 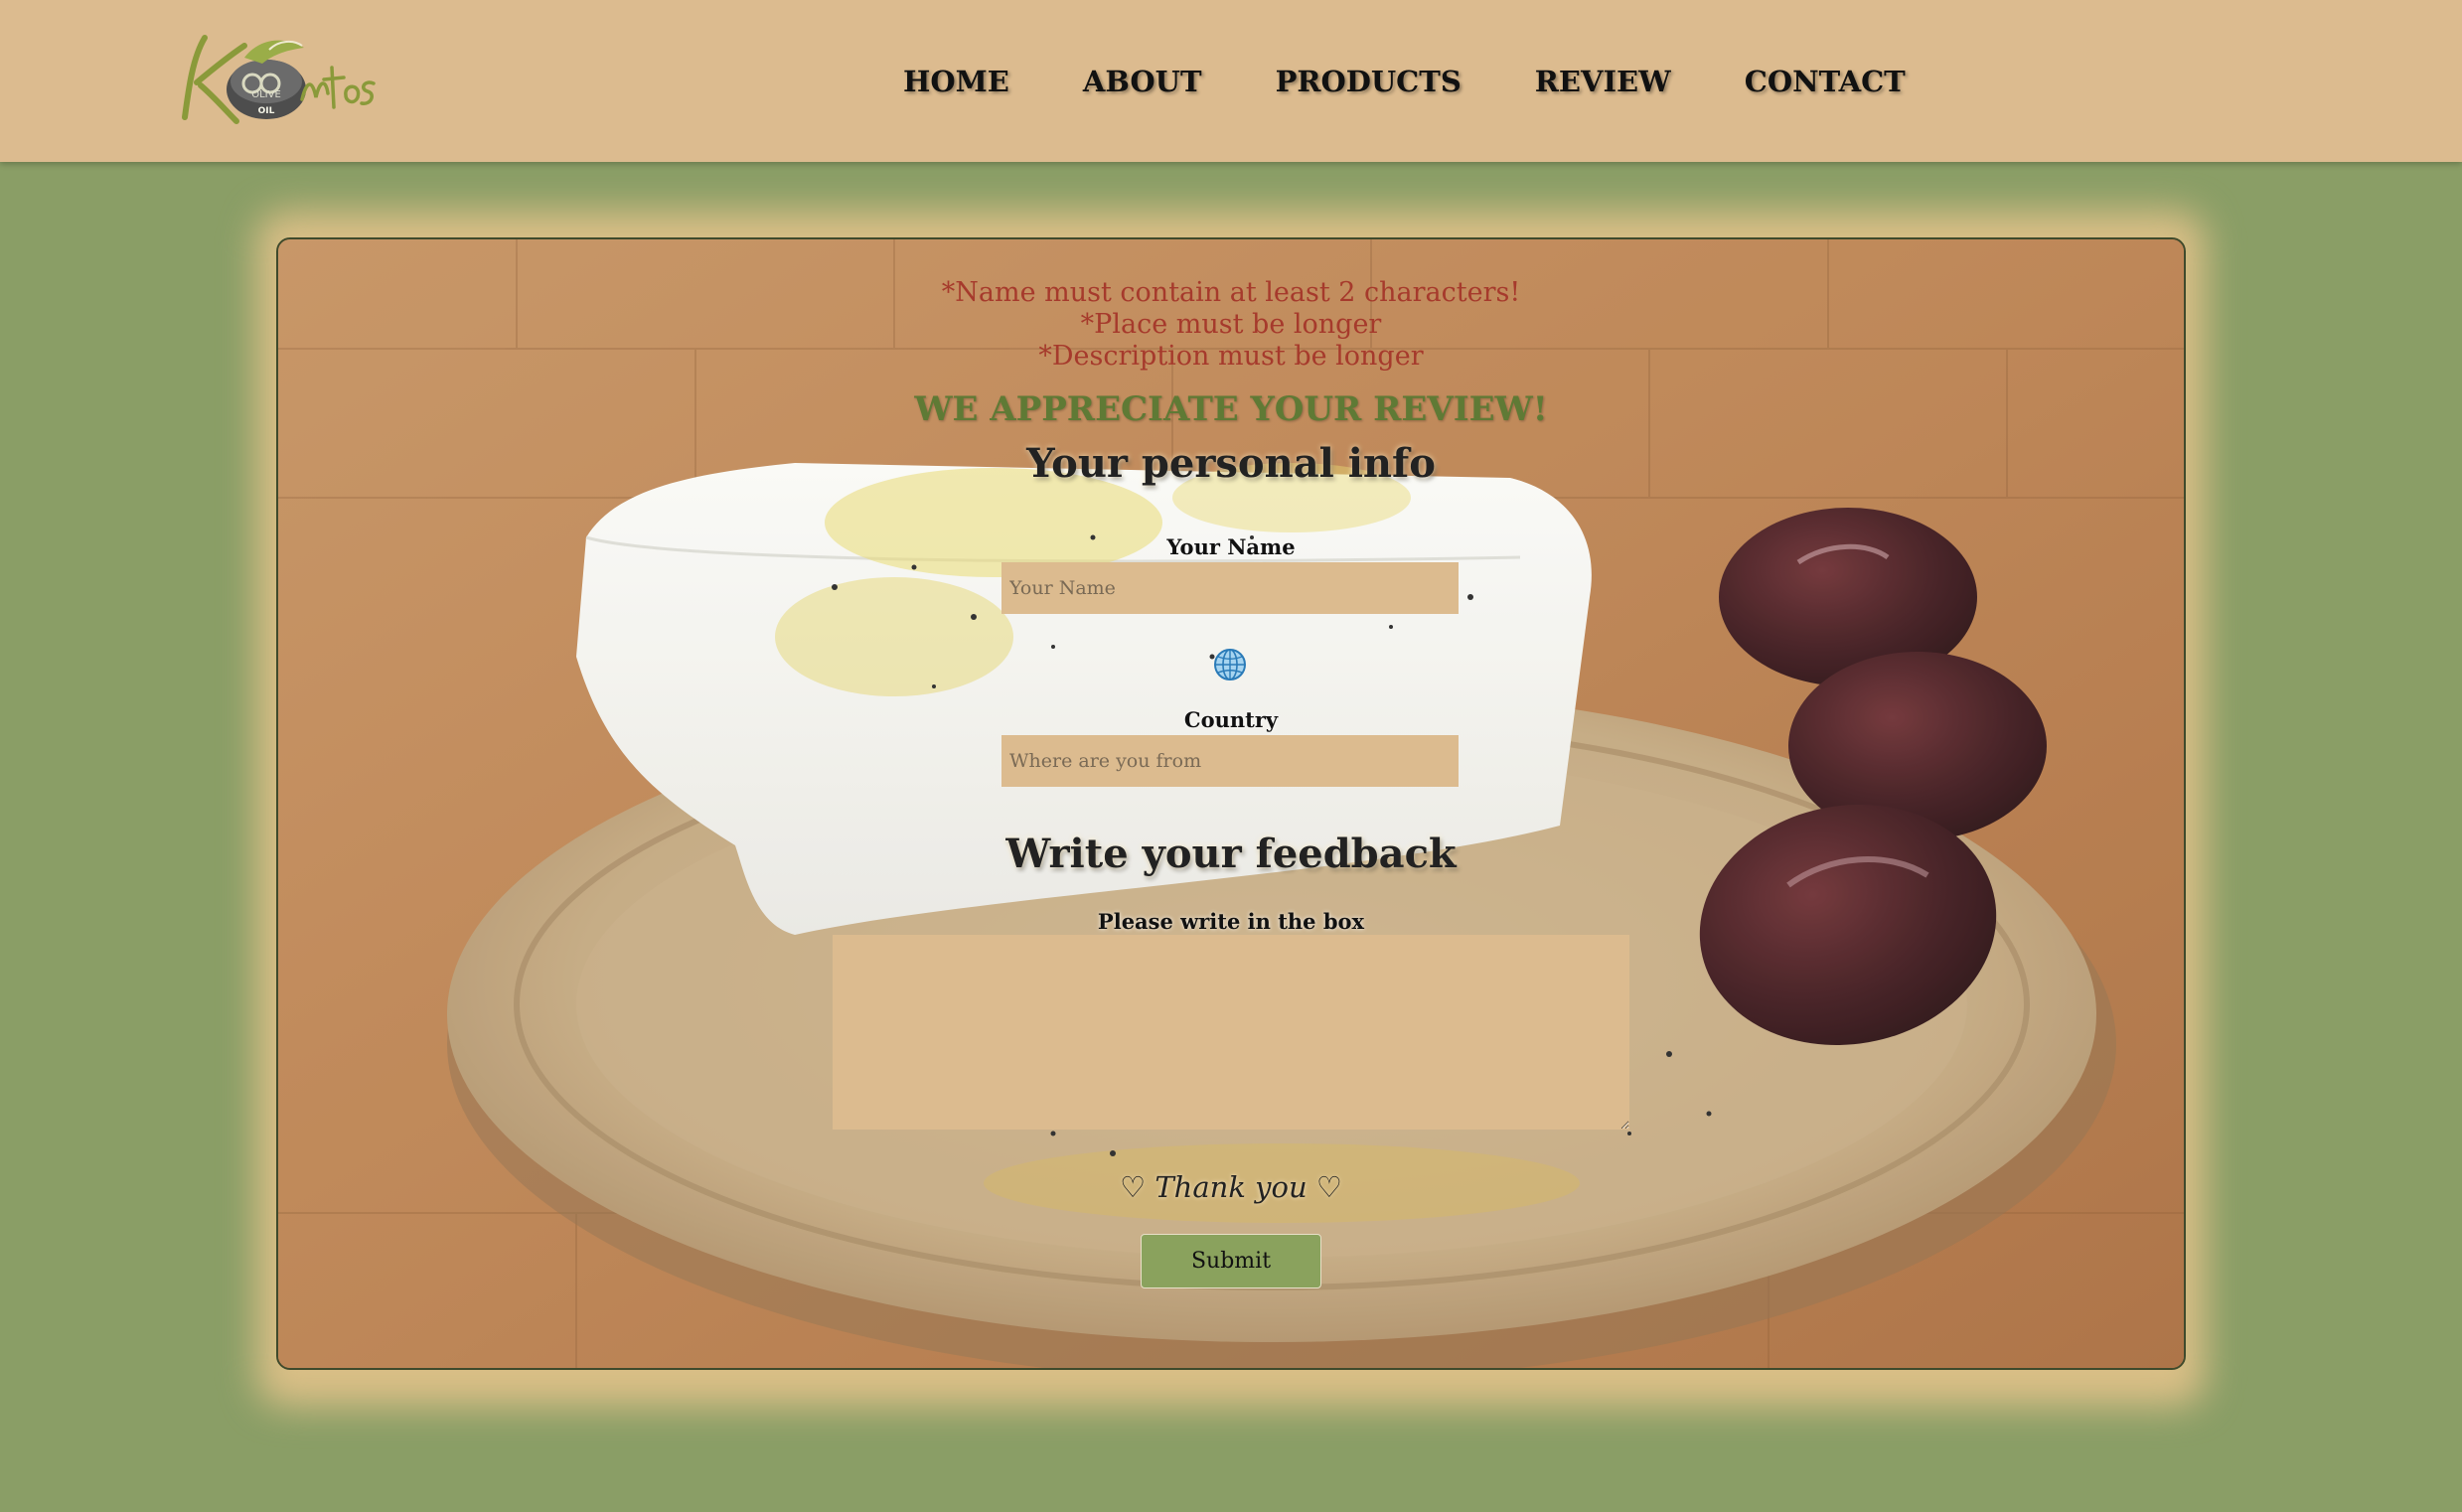 What do you see at coordinates (956, 81) in the screenshot?
I see `nav-home: HOME` at bounding box center [956, 81].